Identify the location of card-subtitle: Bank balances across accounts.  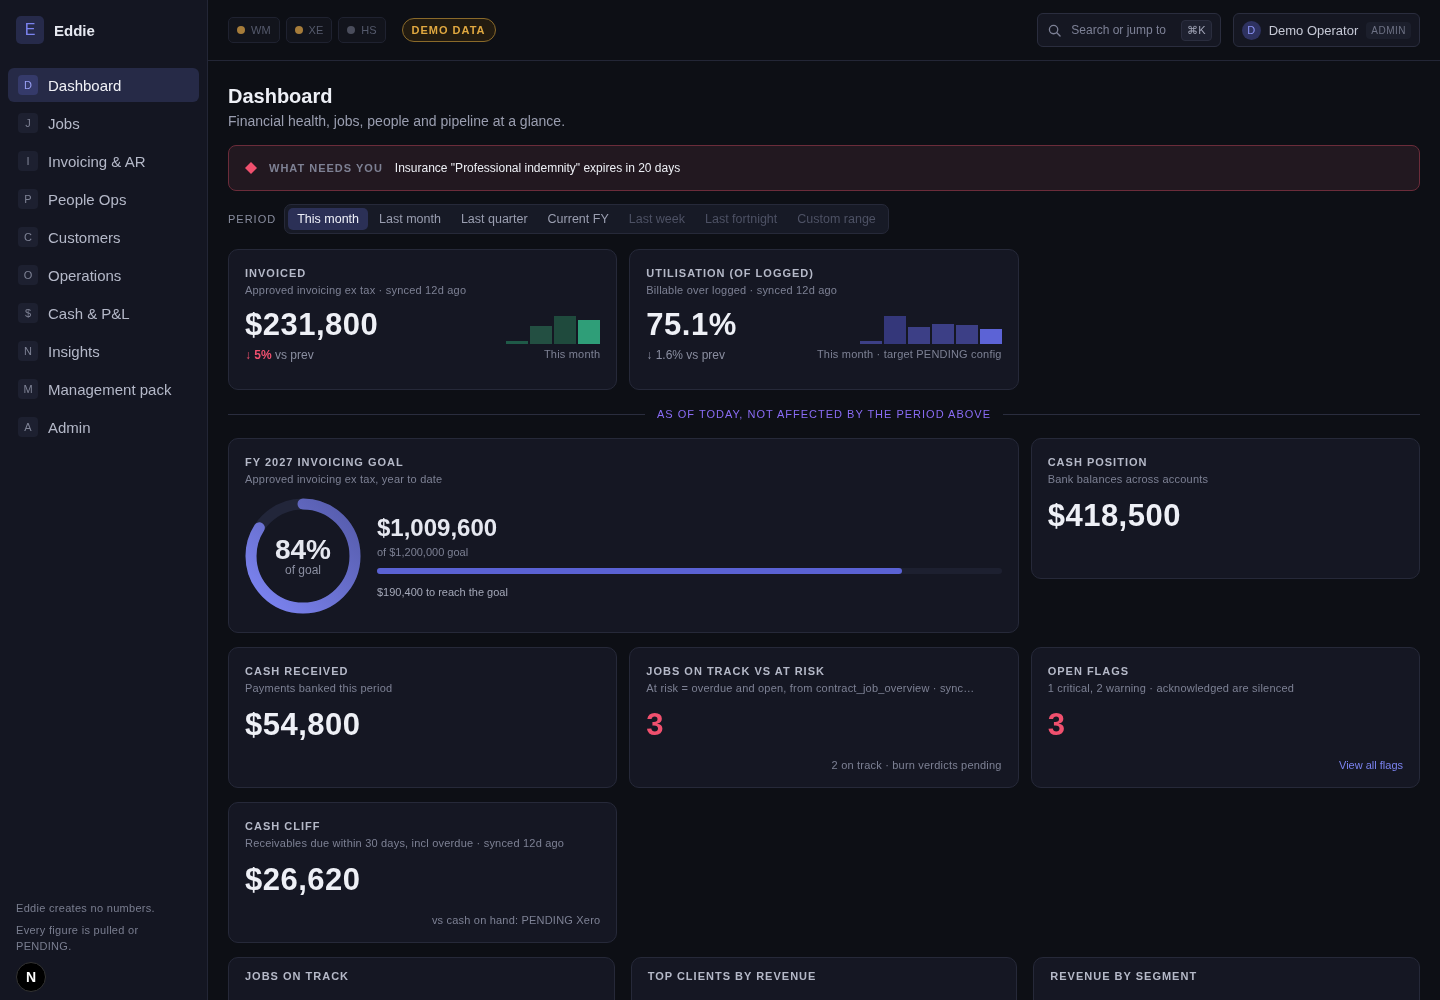
(1128, 479).